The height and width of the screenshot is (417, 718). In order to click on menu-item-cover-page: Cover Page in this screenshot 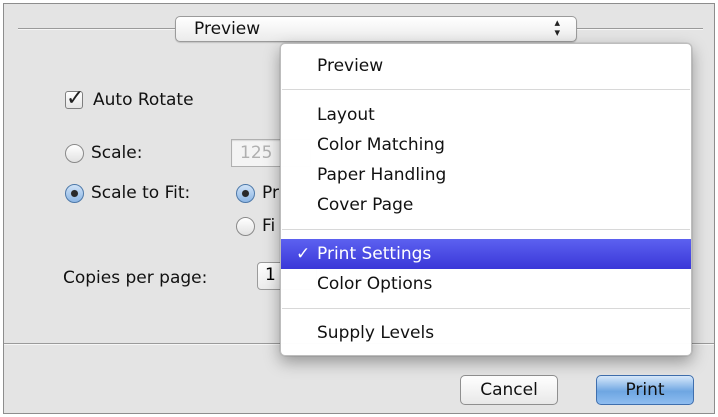, I will do `click(486, 205)`.